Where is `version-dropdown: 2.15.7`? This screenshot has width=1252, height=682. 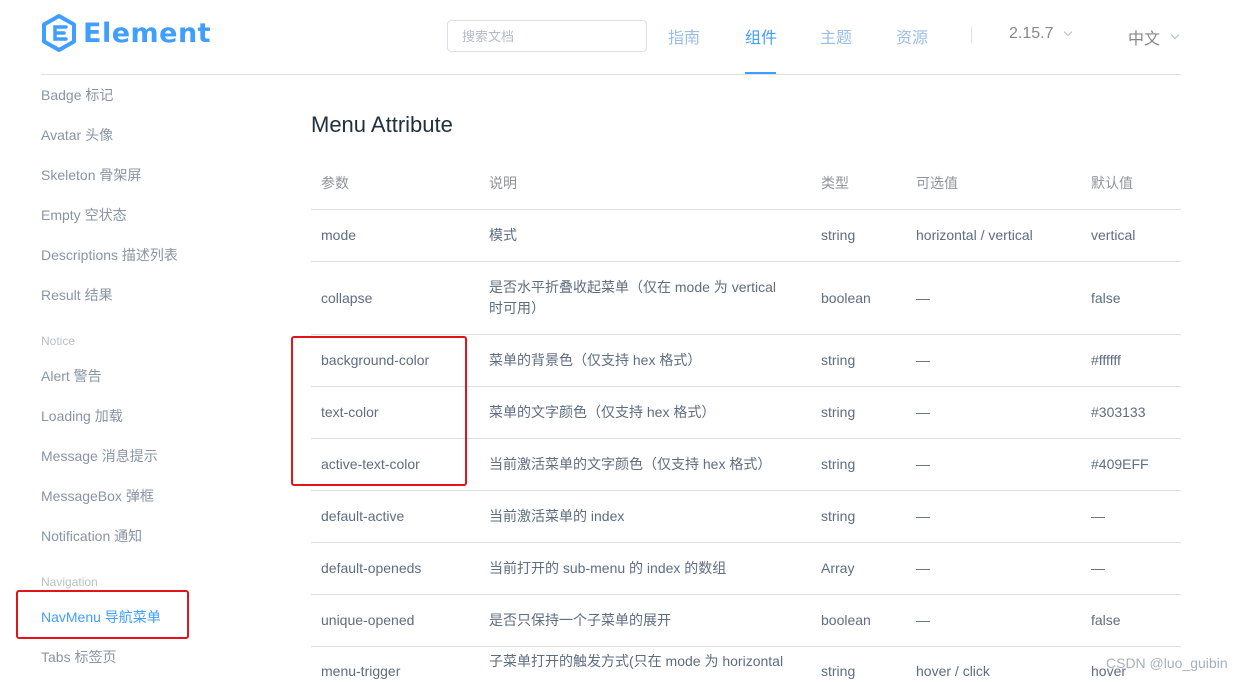 version-dropdown: 2.15.7 is located at coordinates (1041, 34).